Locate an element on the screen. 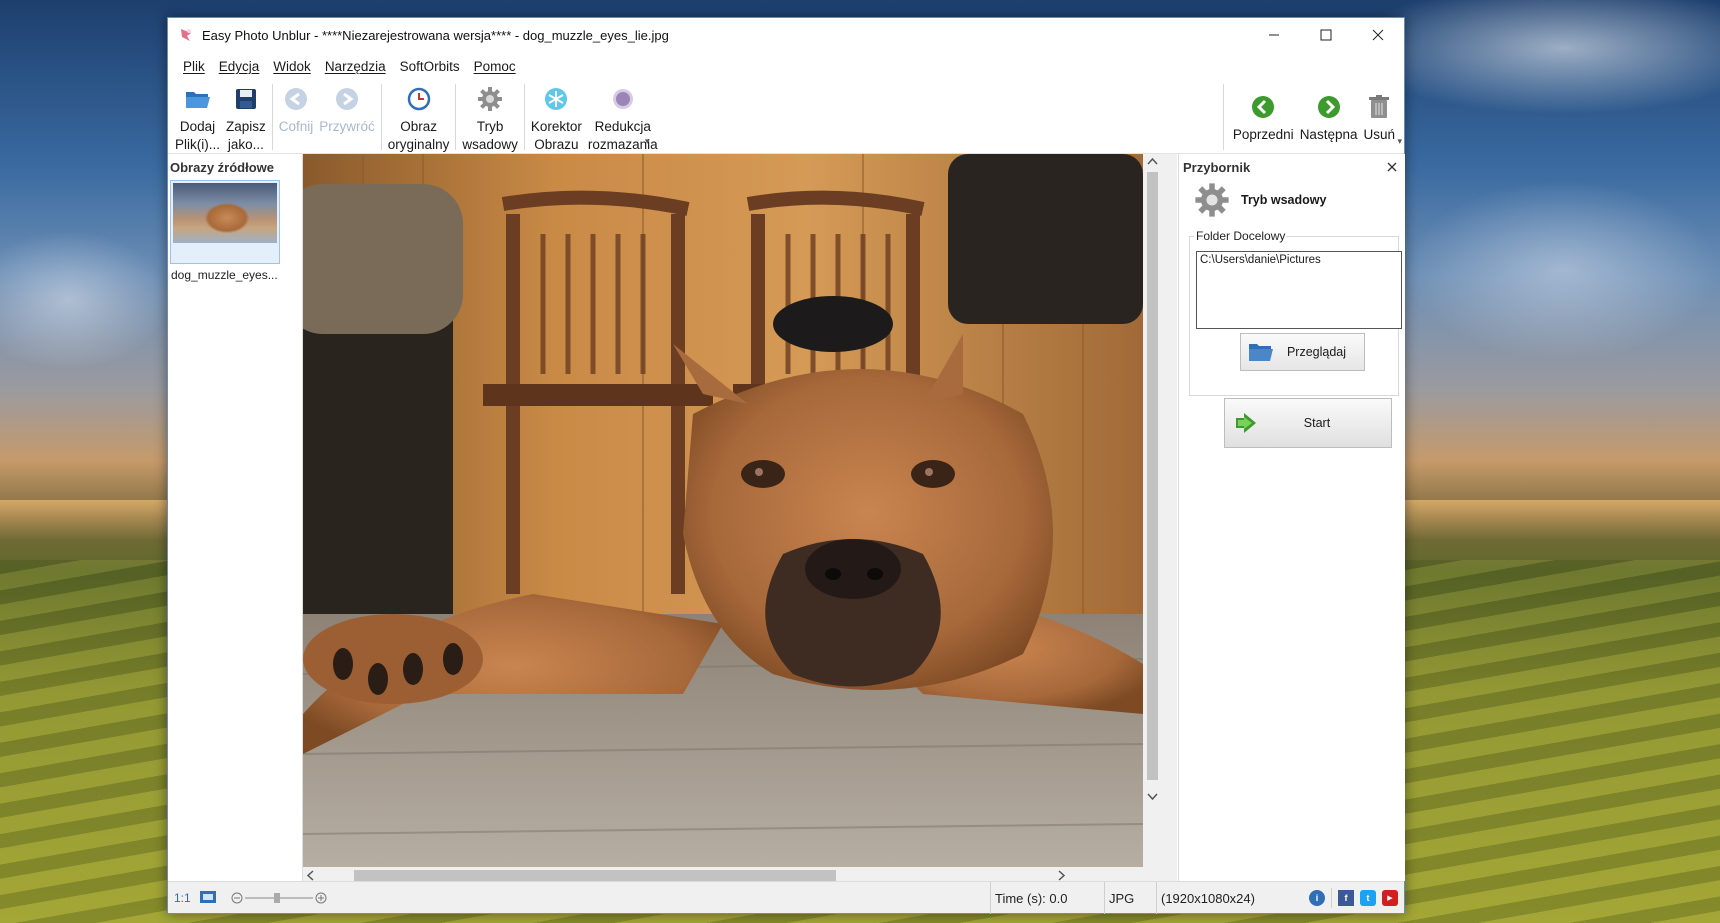 This screenshot has width=1720, height=923. target-folder-label: Folder Docelowy is located at coordinates (1241, 236).